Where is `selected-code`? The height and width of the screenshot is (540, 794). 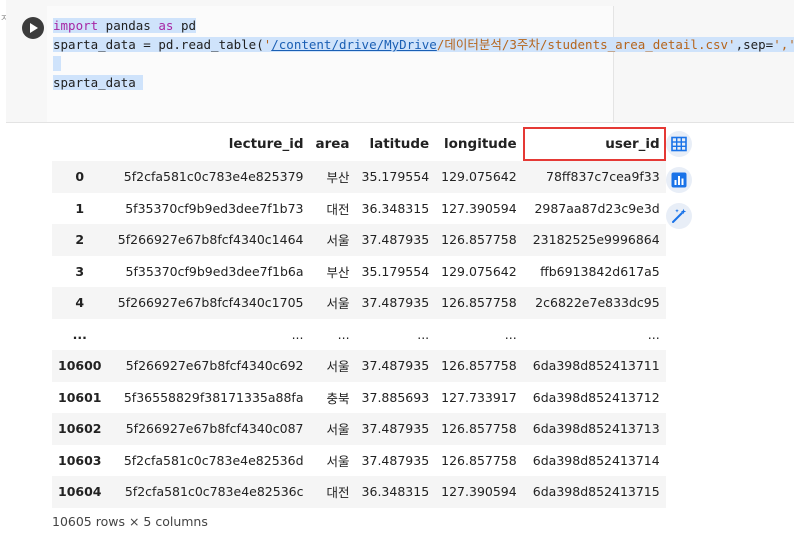 selected-code is located at coordinates (57, 63).